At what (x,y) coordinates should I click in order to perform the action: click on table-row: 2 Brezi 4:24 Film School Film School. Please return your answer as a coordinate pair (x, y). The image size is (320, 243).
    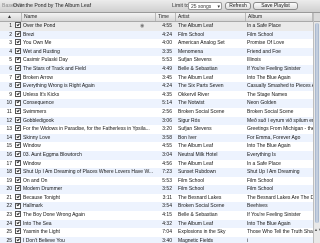
    Looking at the image, I should click on (156, 35).